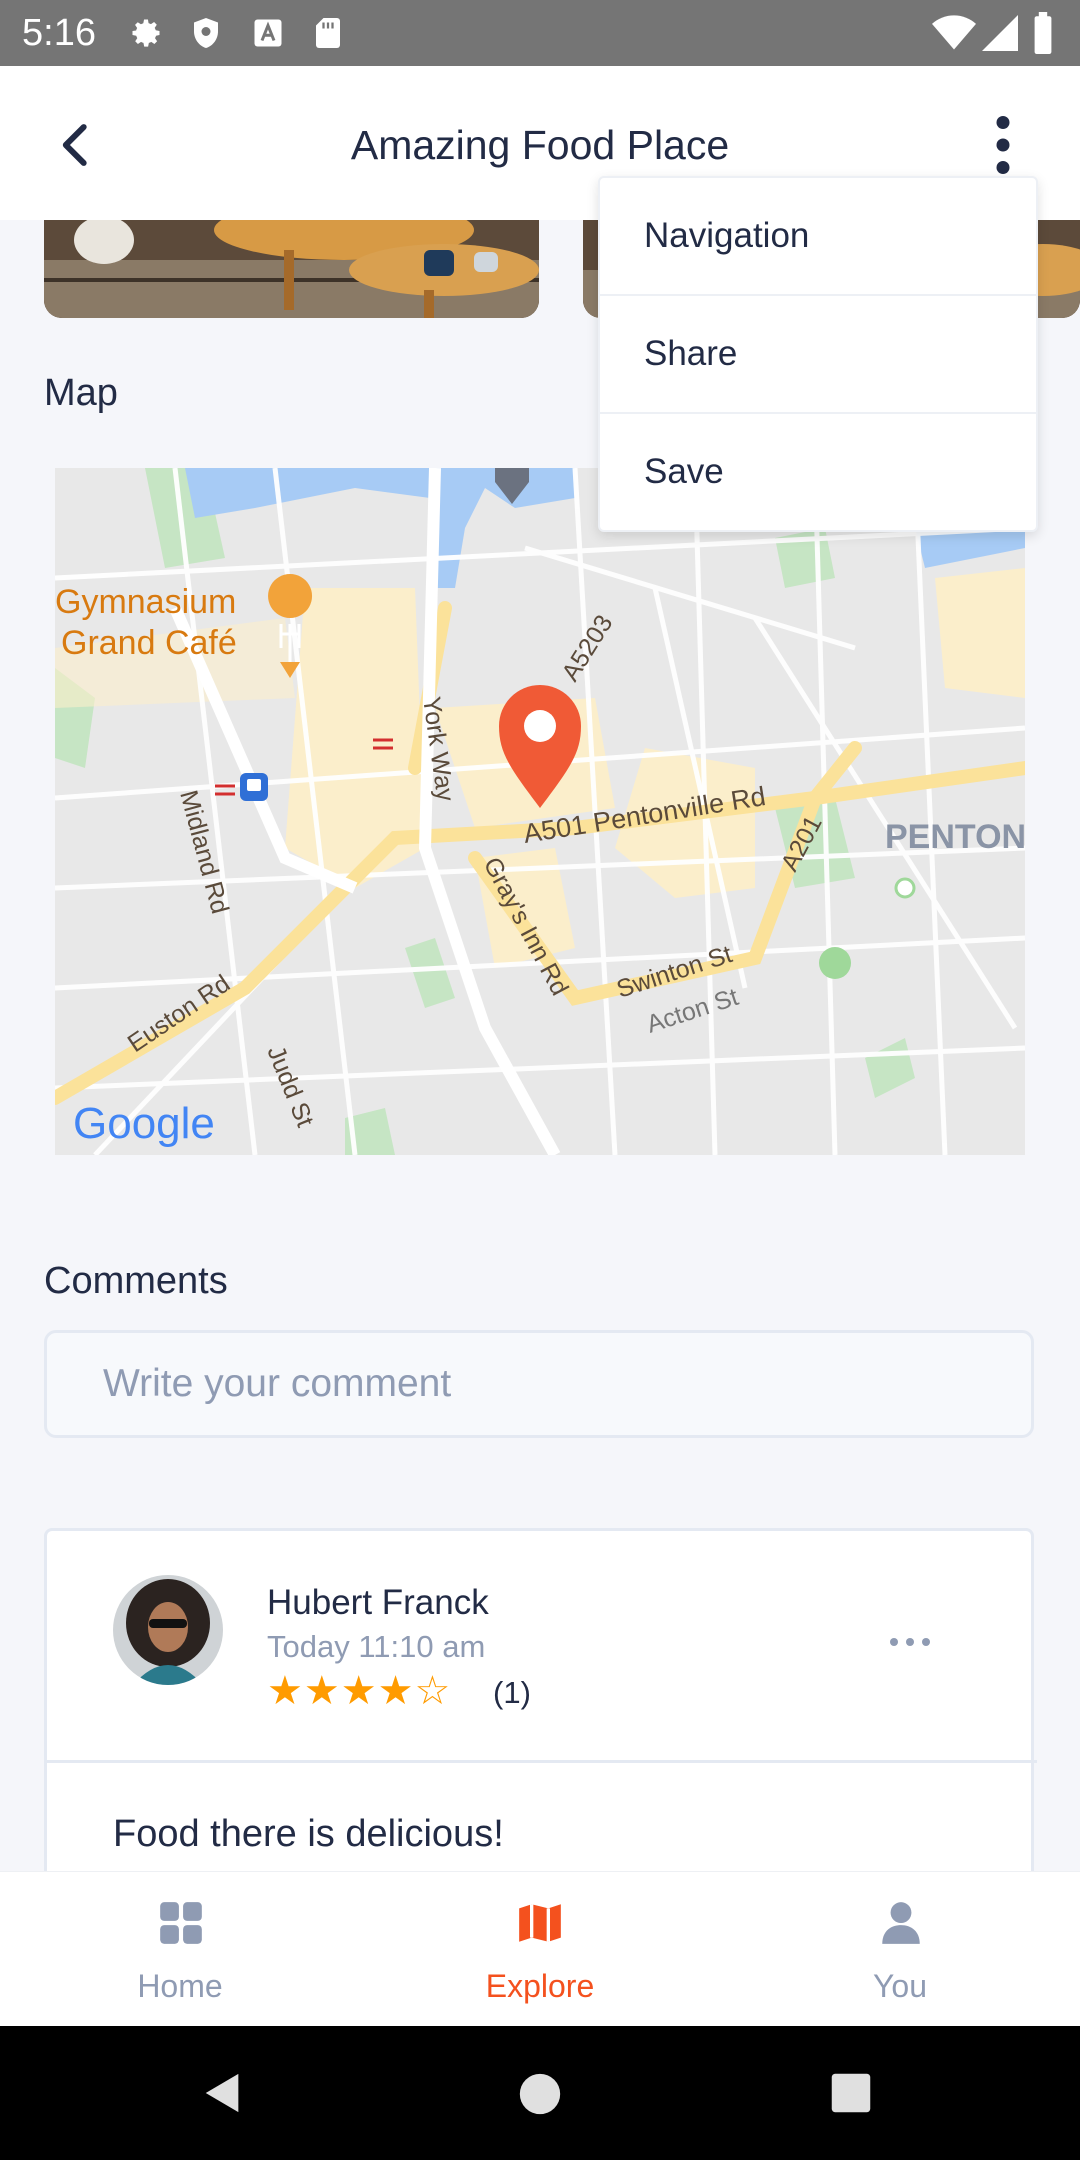 The height and width of the screenshot is (2160, 1080). What do you see at coordinates (145, 602) in the screenshot?
I see `map-label-poi: Gymnasium` at bounding box center [145, 602].